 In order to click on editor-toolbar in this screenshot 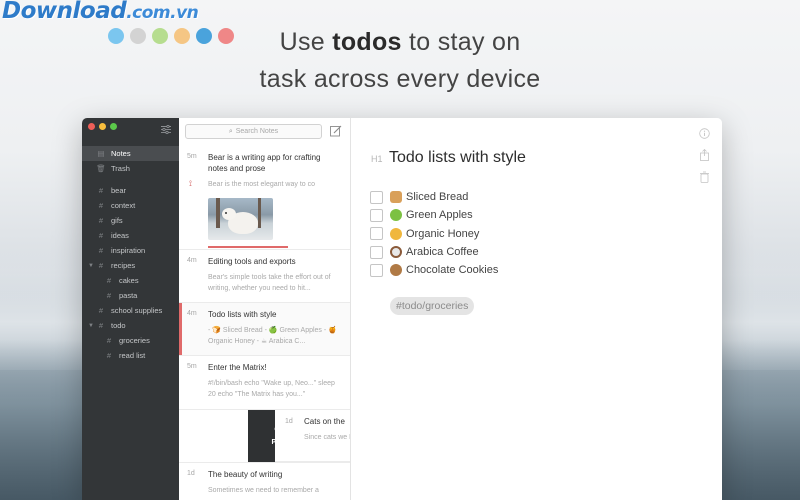, I will do `click(704, 155)`.